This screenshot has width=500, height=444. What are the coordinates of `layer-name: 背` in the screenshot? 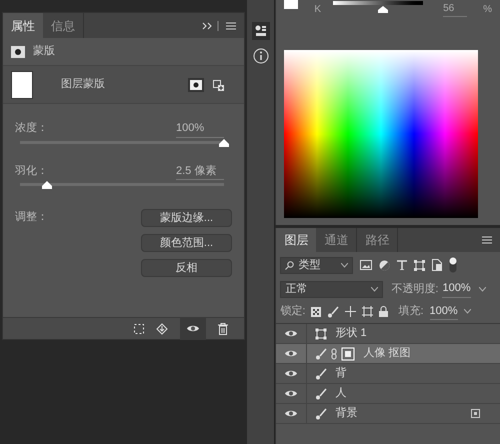 It's located at (340, 374).